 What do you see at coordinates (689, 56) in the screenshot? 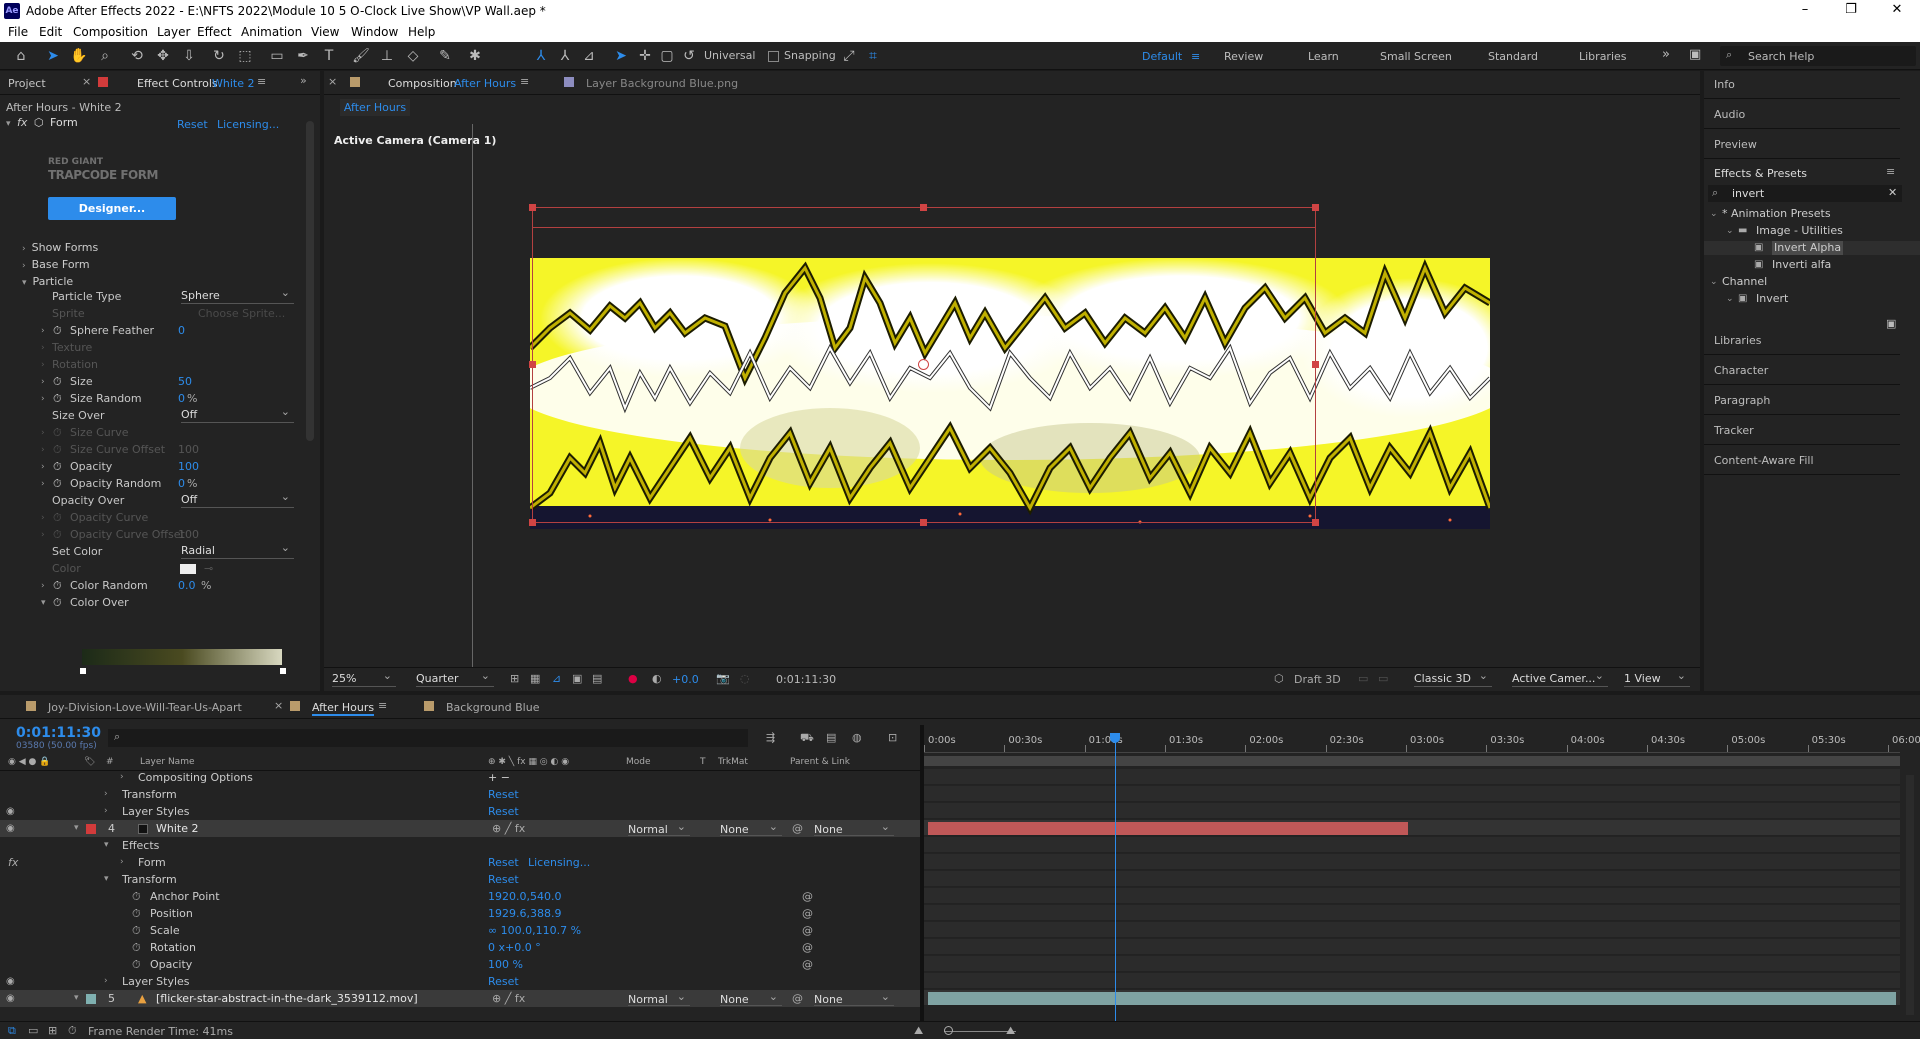
I see `rotate-gizmo-icon: ↺` at bounding box center [689, 56].